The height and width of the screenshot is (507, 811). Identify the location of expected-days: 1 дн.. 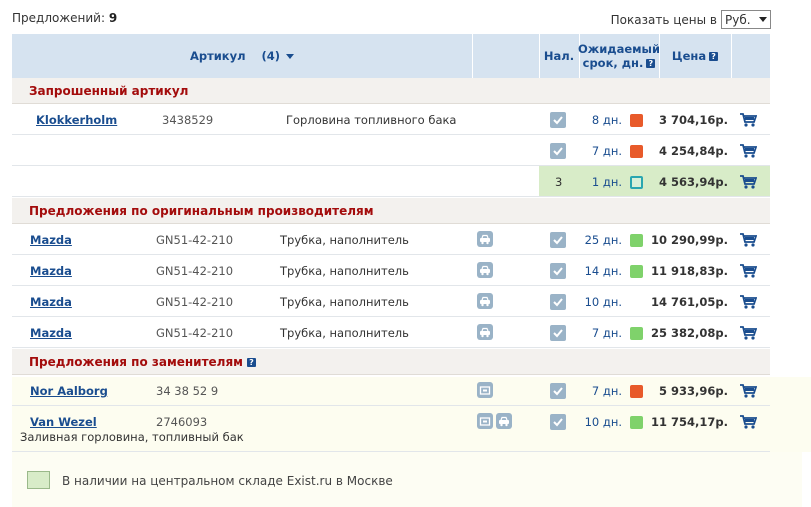
(606, 182).